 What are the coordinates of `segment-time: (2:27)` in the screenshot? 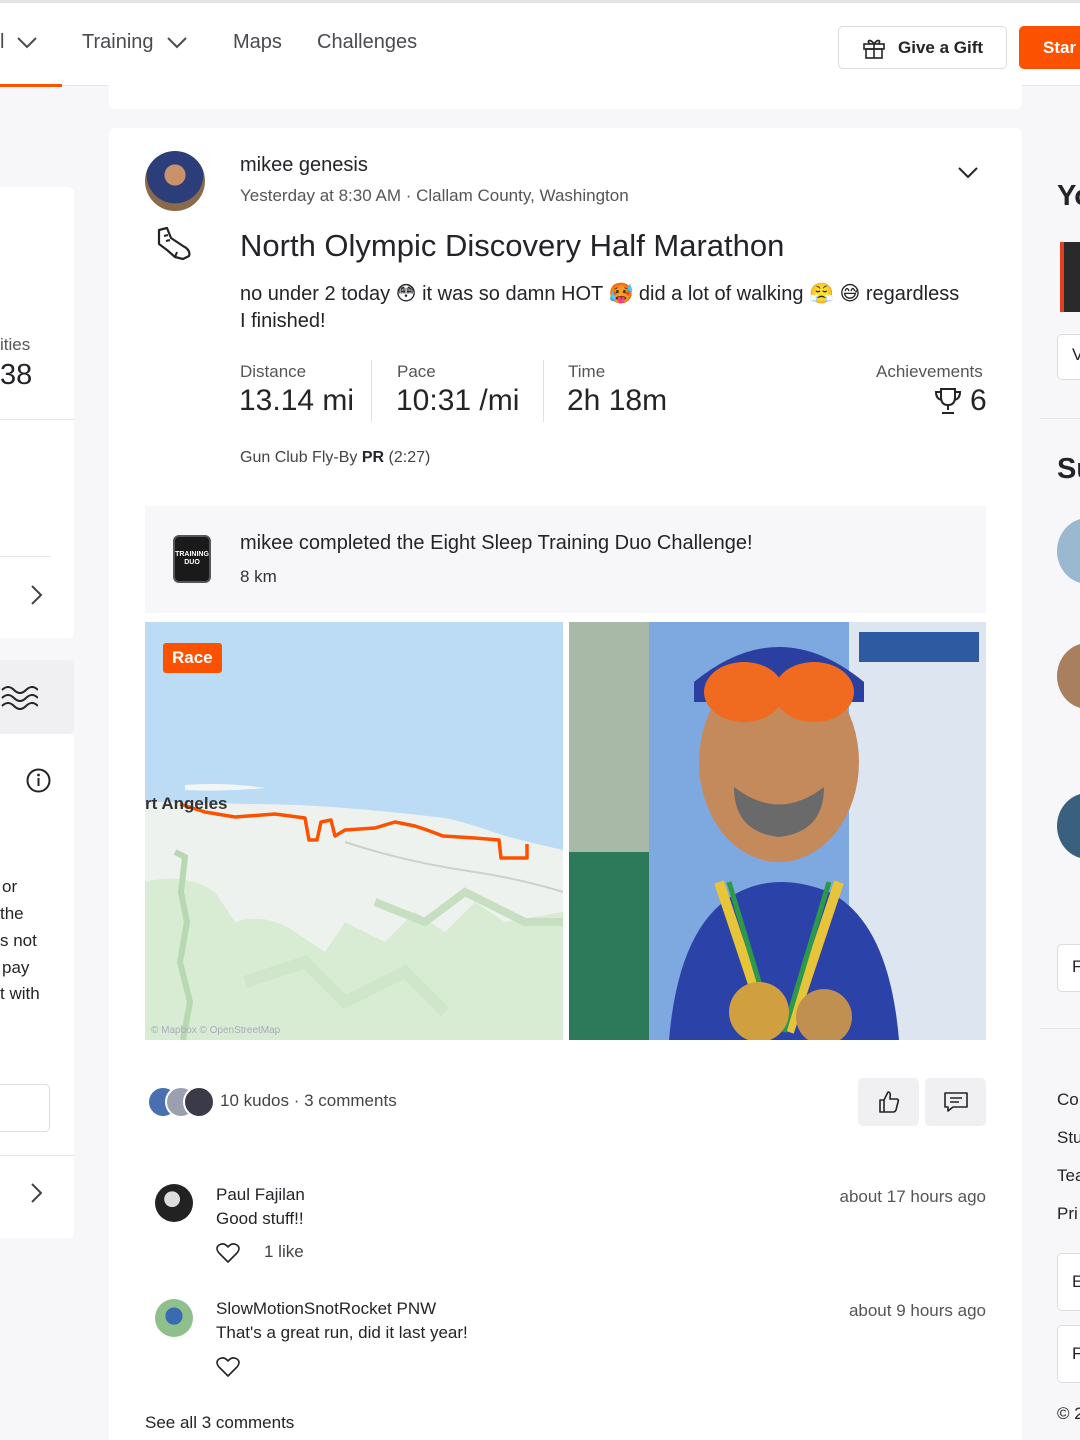 It's located at (409, 457).